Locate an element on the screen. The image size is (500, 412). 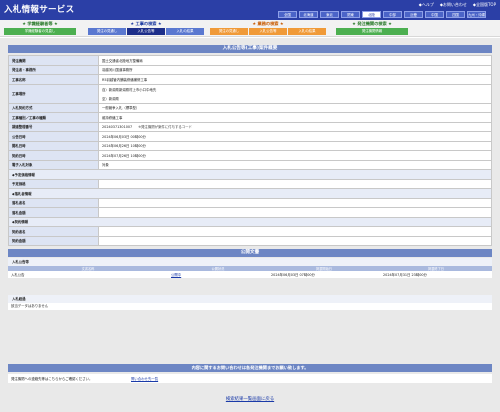
detail-value: 維持修繕工事 is located at coordinates (295, 117).